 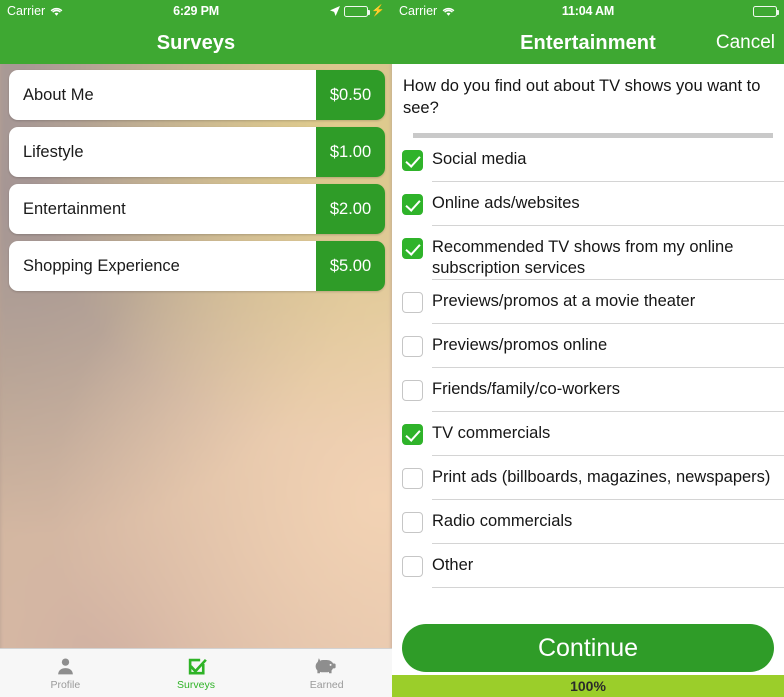 What do you see at coordinates (564, 301) in the screenshot?
I see `option-label: Previews/promos at a movie theater` at bounding box center [564, 301].